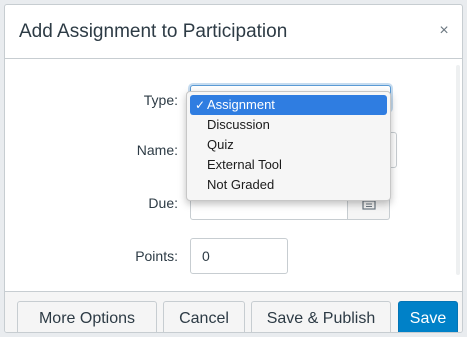  I want to click on type-option-external-tool: External Tool, so click(288, 165).